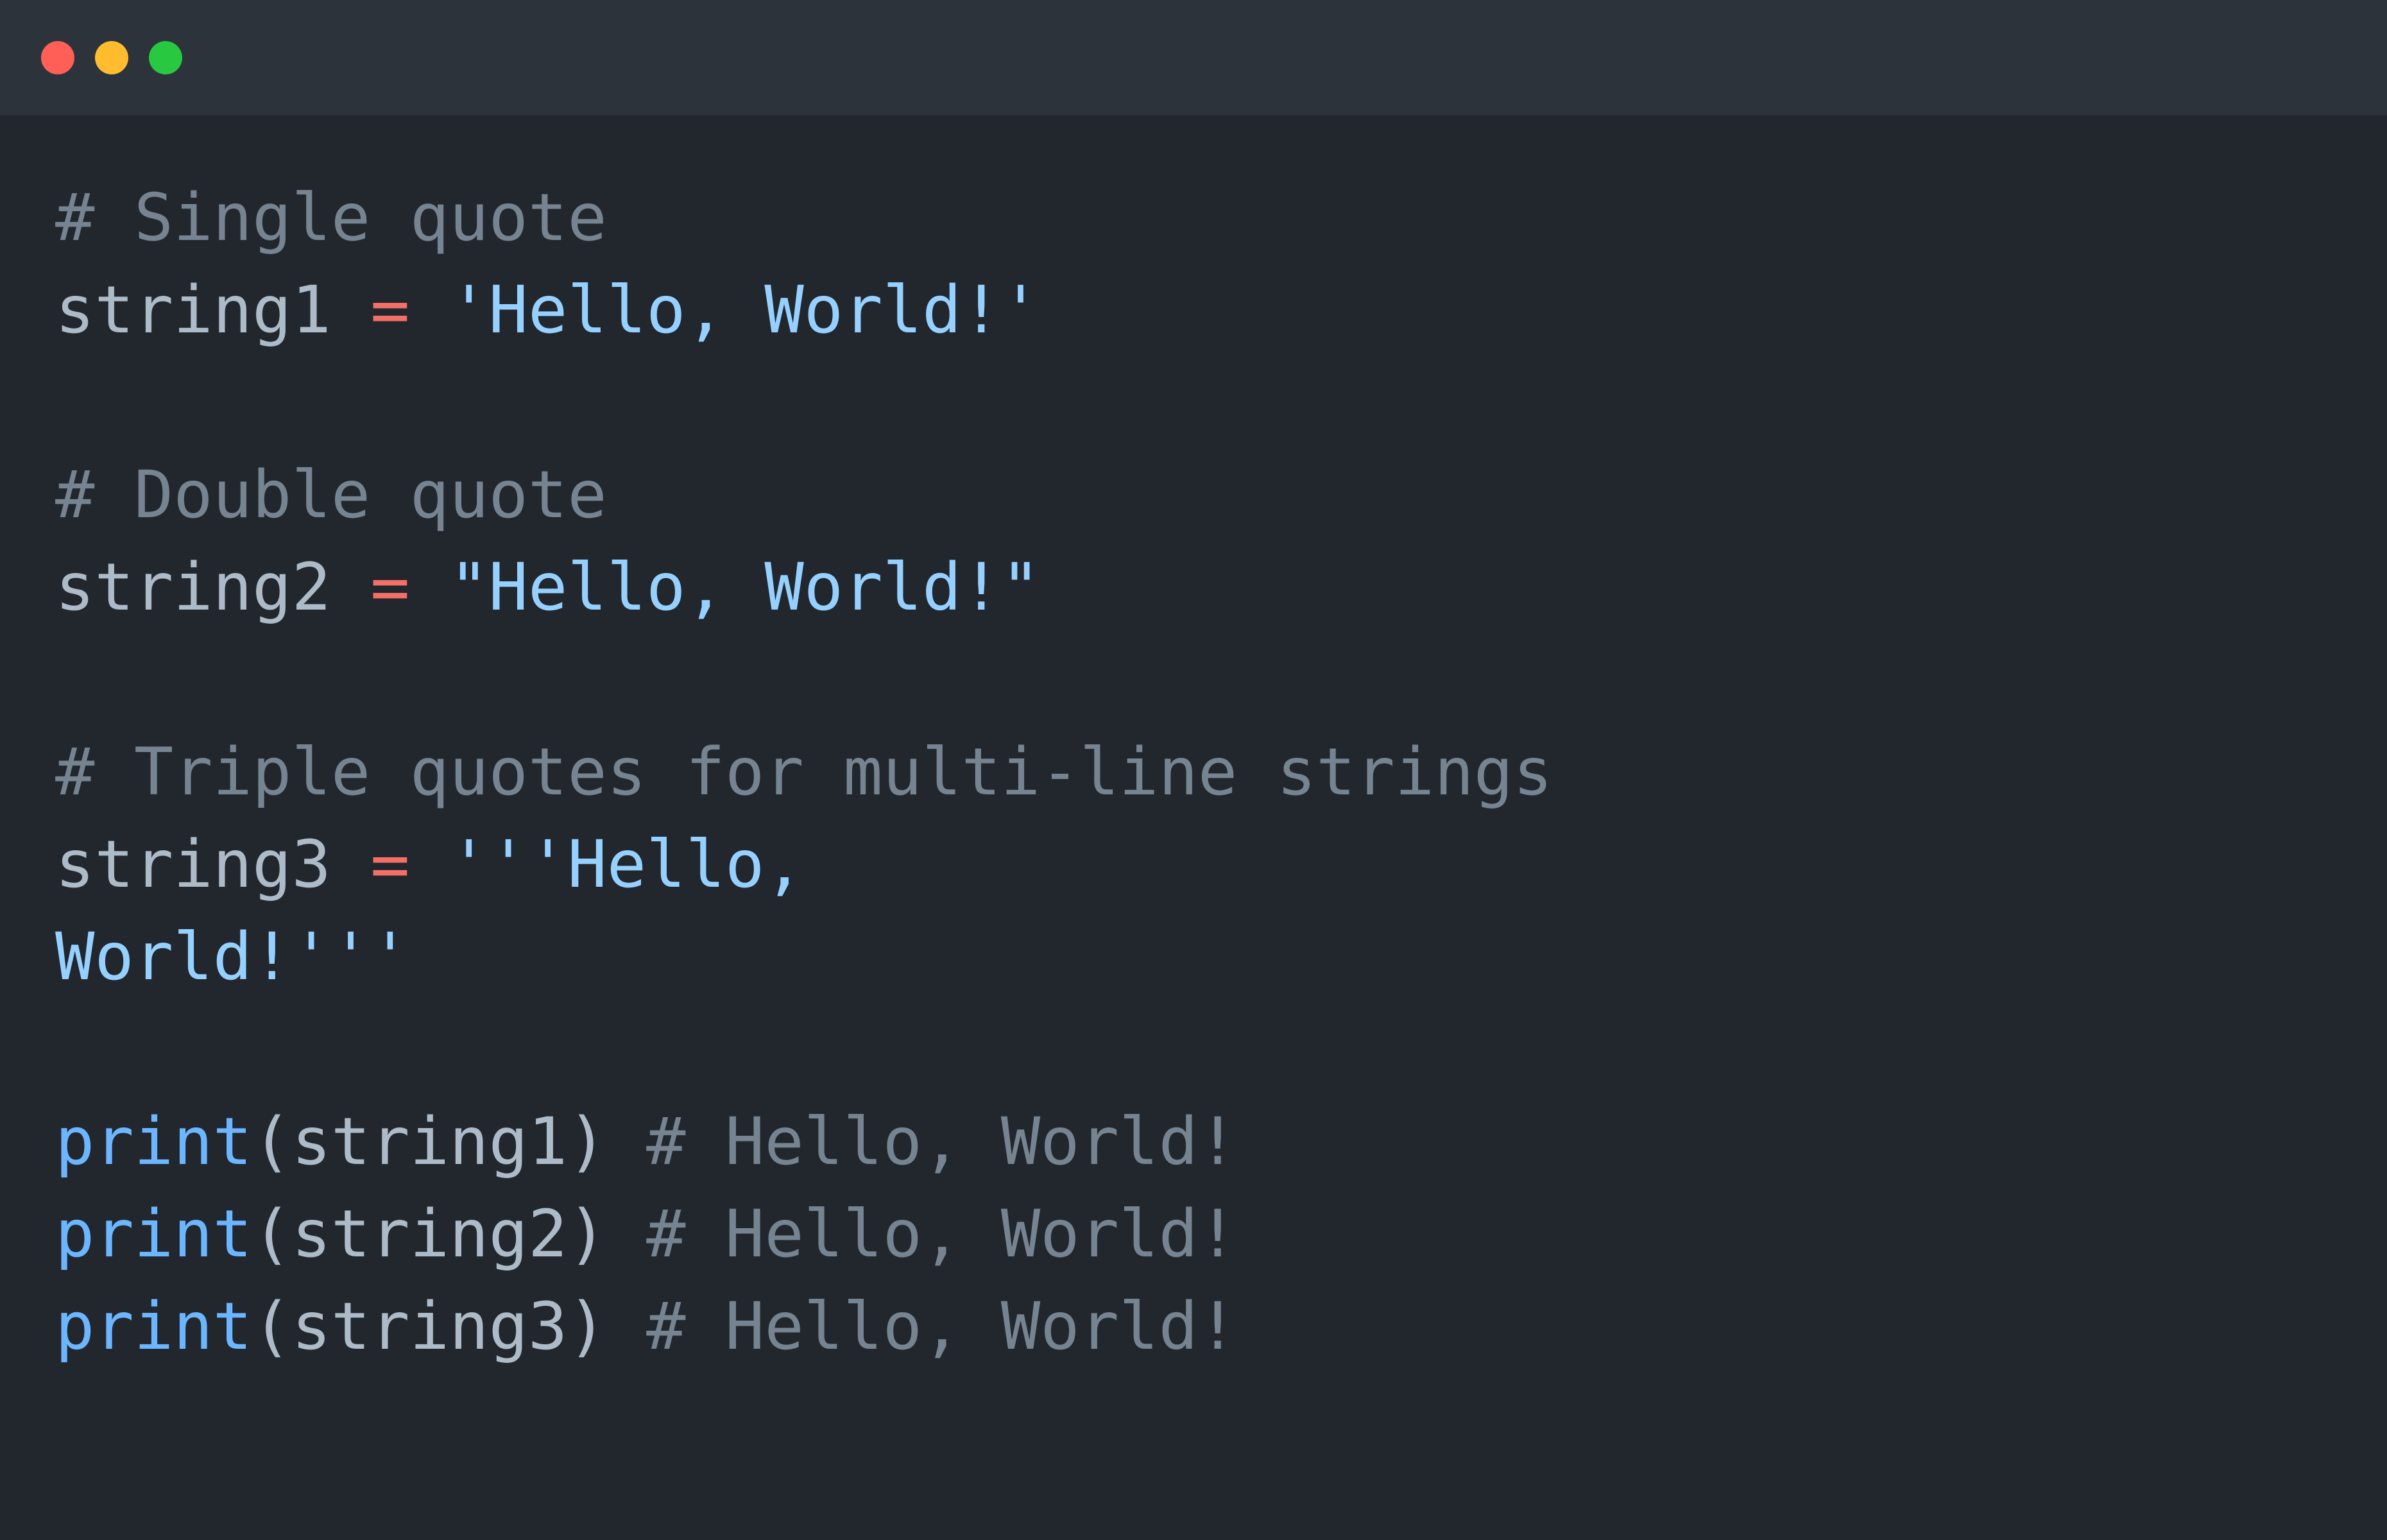 The image size is (2387, 1540). I want to click on code-token-comment: # Single quote, so click(331, 218).